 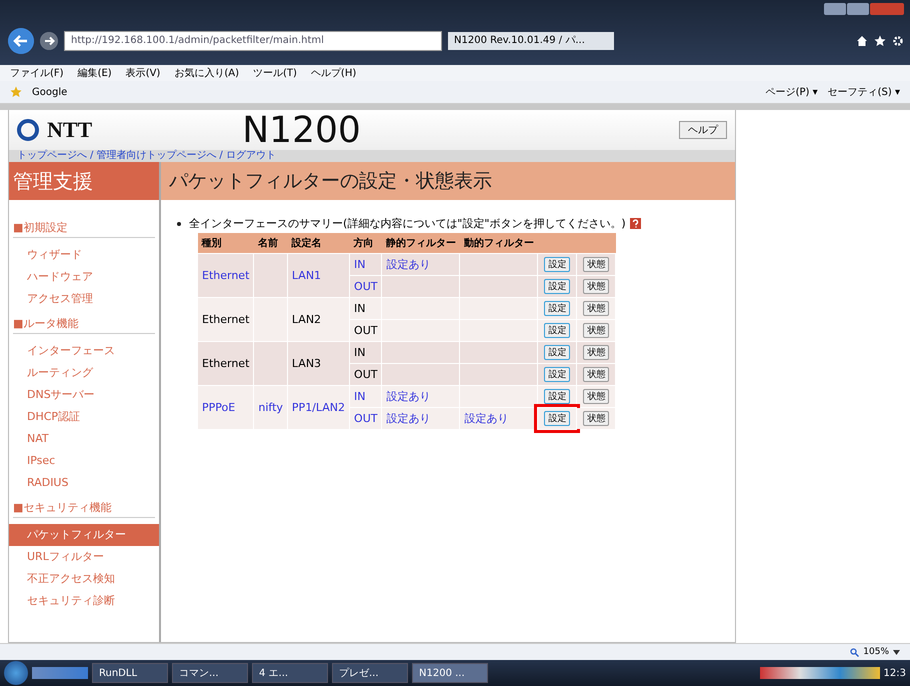 What do you see at coordinates (226, 243) in the screenshot?
I see `column-header: 種別` at bounding box center [226, 243].